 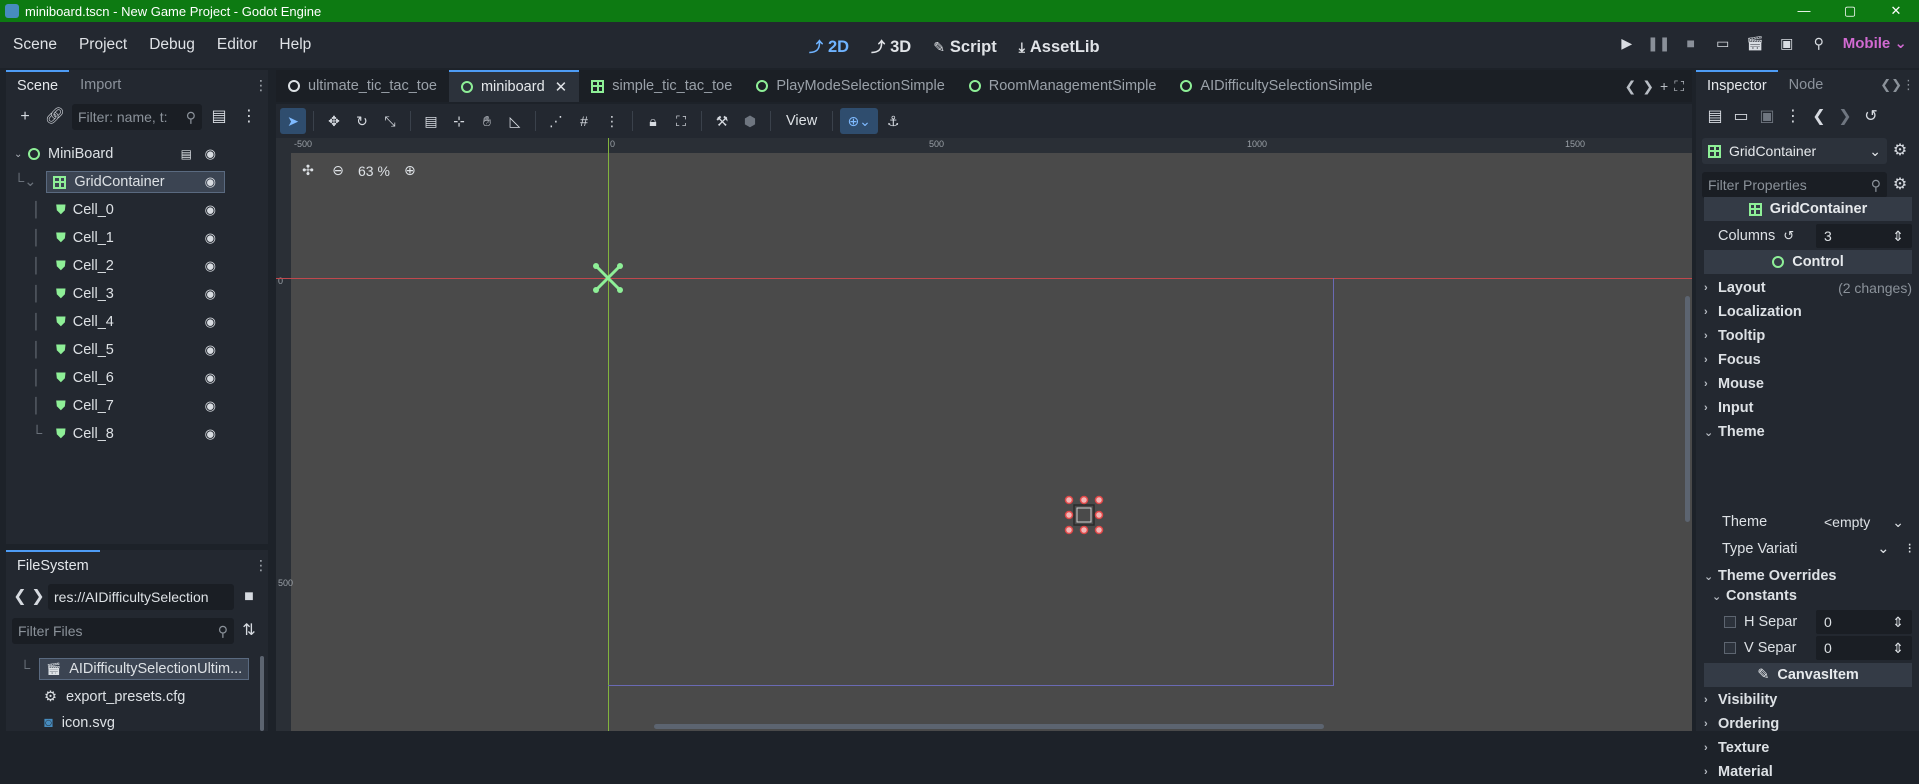 What do you see at coordinates (38, 597) in the screenshot?
I see `forward-icon: ❯` at bounding box center [38, 597].